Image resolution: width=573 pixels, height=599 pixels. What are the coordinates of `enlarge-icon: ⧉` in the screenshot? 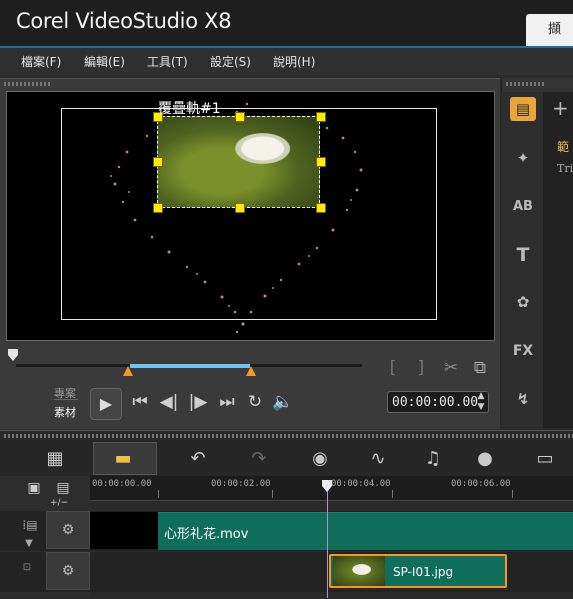 It's located at (480, 368).